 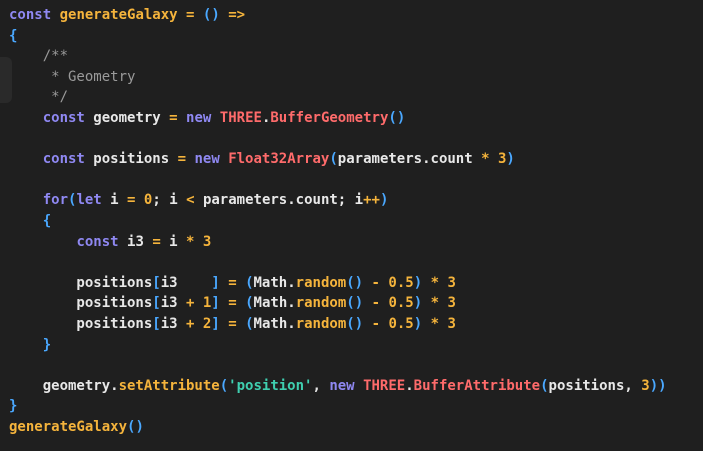 What do you see at coordinates (47, 220) in the screenshot?
I see `code-token: {` at bounding box center [47, 220].